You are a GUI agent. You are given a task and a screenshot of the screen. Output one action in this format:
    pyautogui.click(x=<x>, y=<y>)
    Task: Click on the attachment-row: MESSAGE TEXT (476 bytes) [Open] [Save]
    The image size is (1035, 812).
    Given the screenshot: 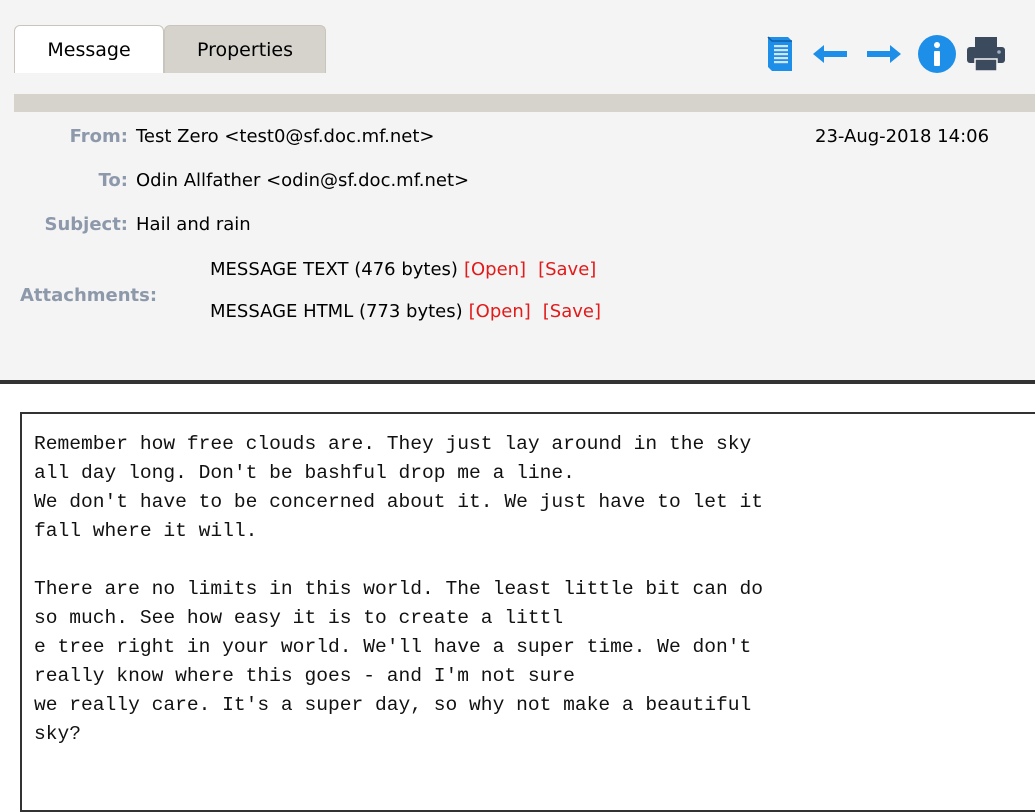 What is the action you would take?
    pyautogui.click(x=403, y=269)
    